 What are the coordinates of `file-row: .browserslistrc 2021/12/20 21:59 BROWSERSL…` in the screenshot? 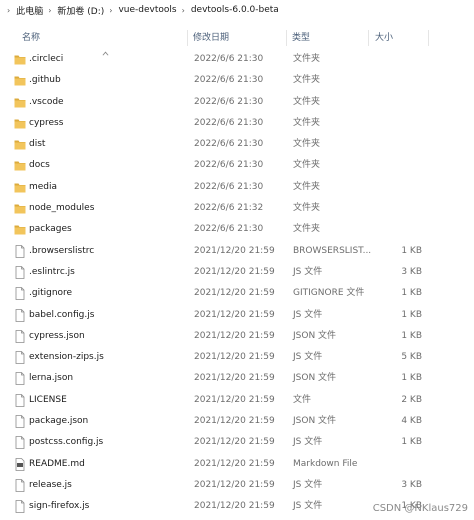 It's located at (237, 251).